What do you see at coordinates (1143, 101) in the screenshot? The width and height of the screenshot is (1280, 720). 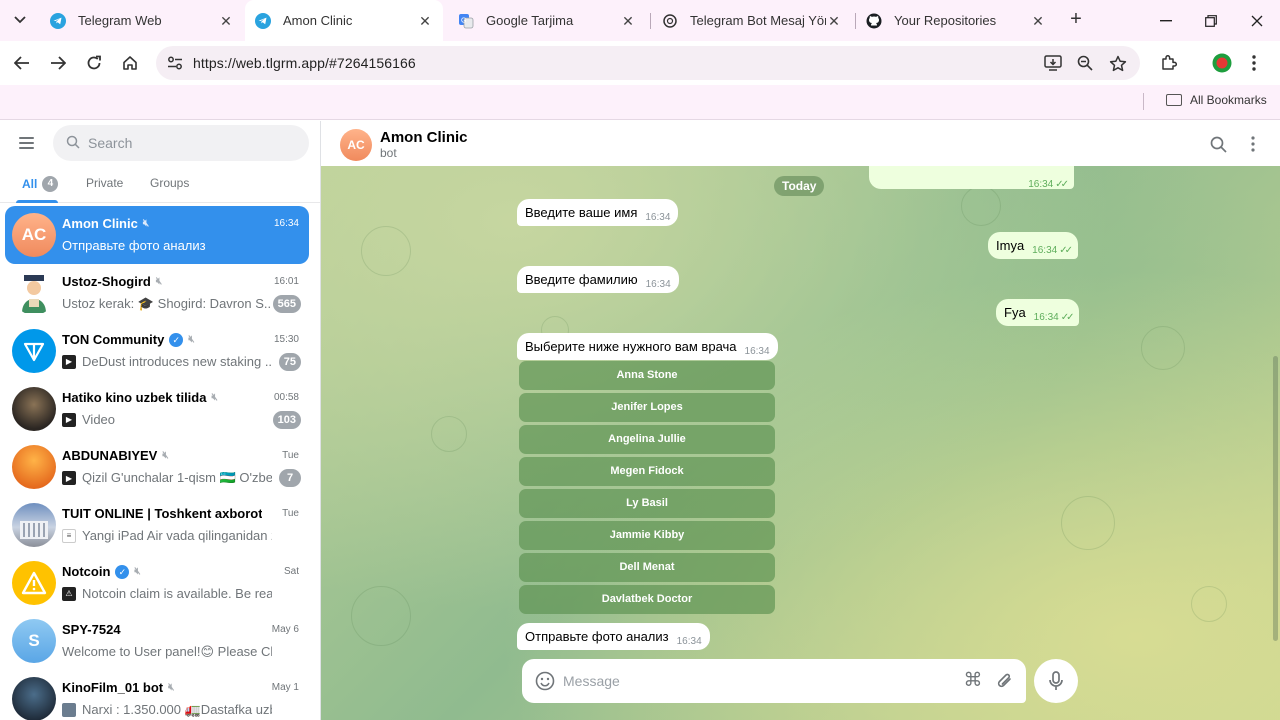 I see `bookmarks-divider` at bounding box center [1143, 101].